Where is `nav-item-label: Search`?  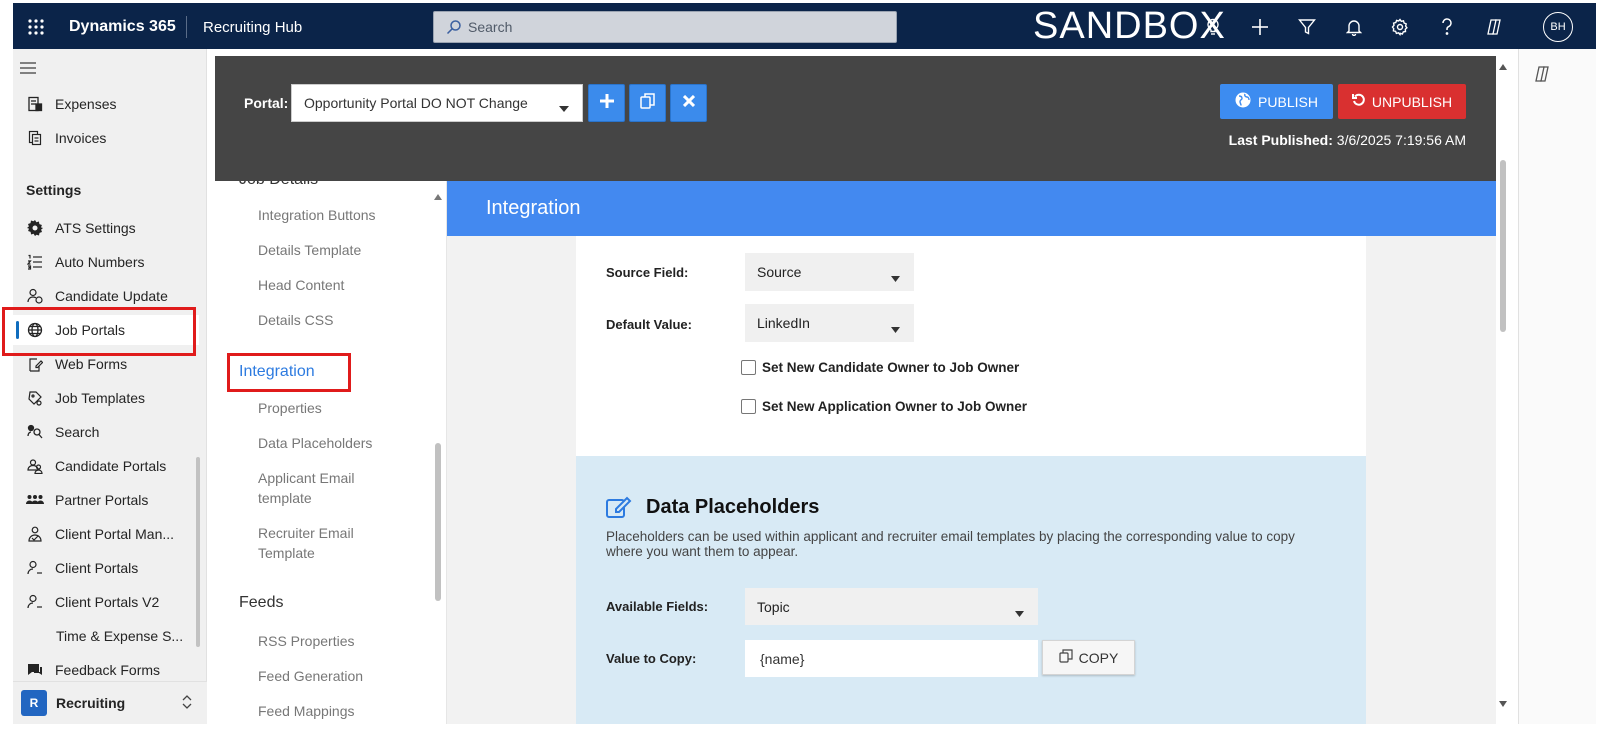 nav-item-label: Search is located at coordinates (77, 432).